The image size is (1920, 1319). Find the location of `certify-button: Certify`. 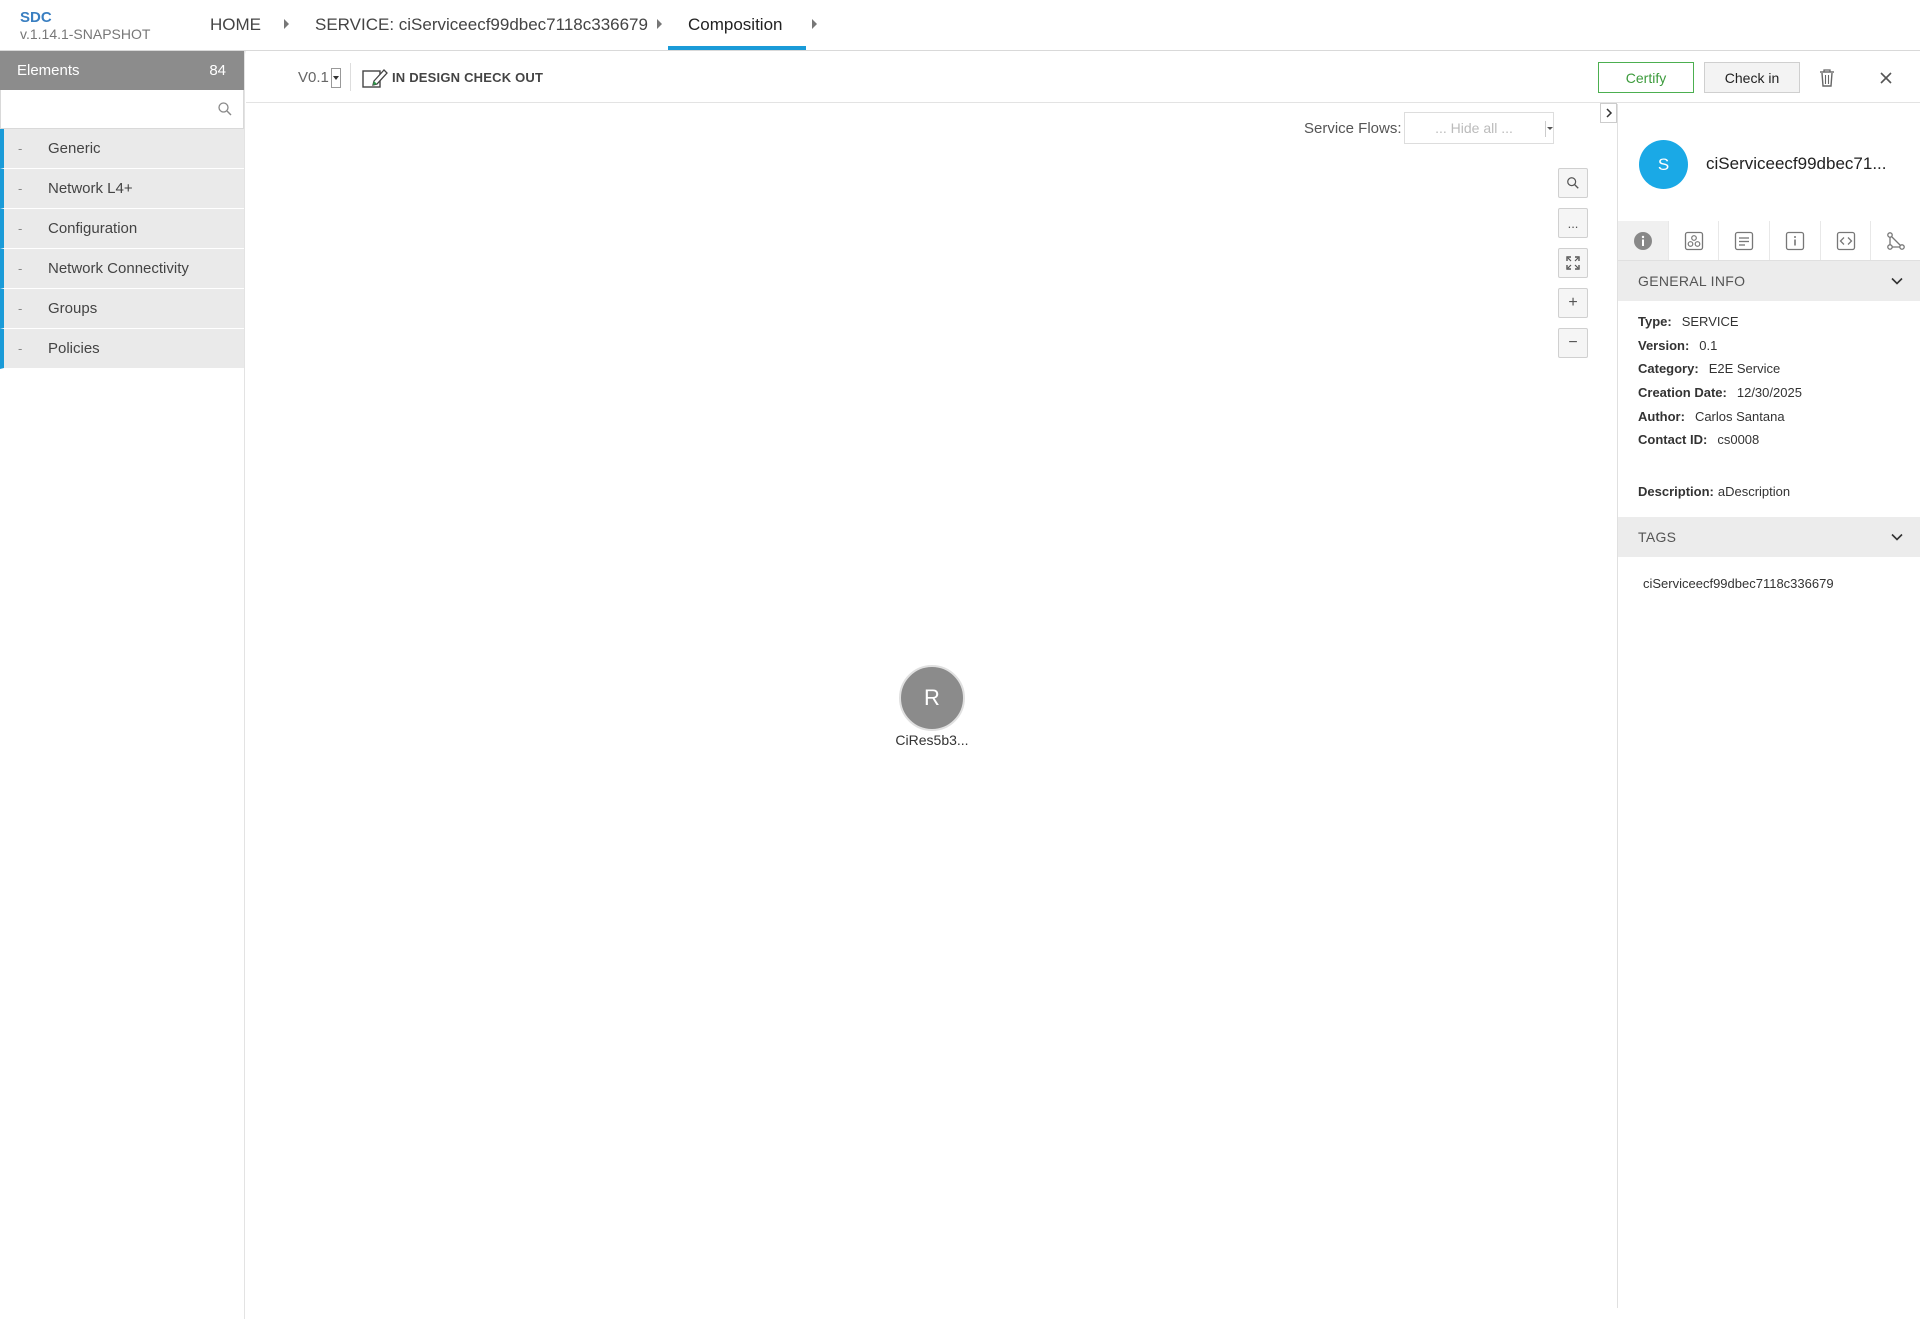

certify-button: Certify is located at coordinates (1646, 77).